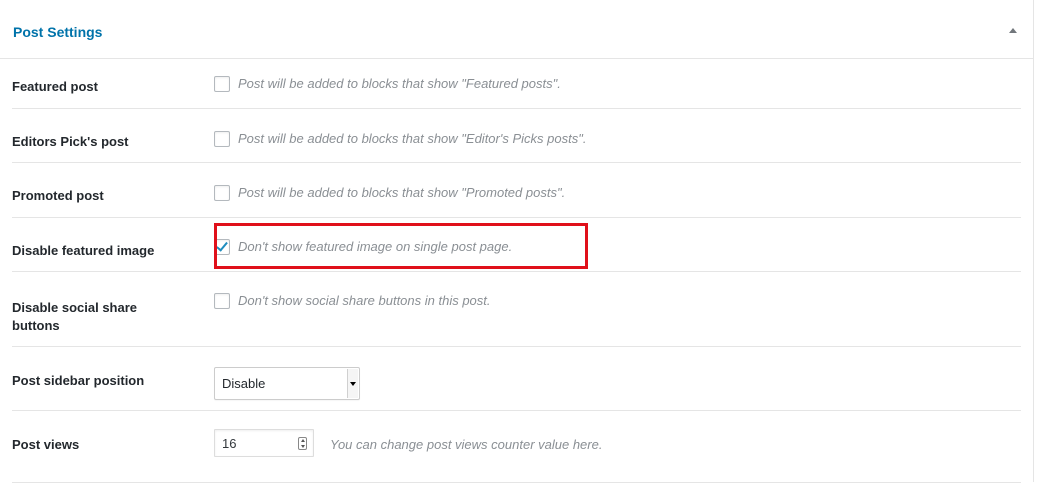  Describe the element at coordinates (264, 443) in the screenshot. I see `post-views-input: 16` at that location.